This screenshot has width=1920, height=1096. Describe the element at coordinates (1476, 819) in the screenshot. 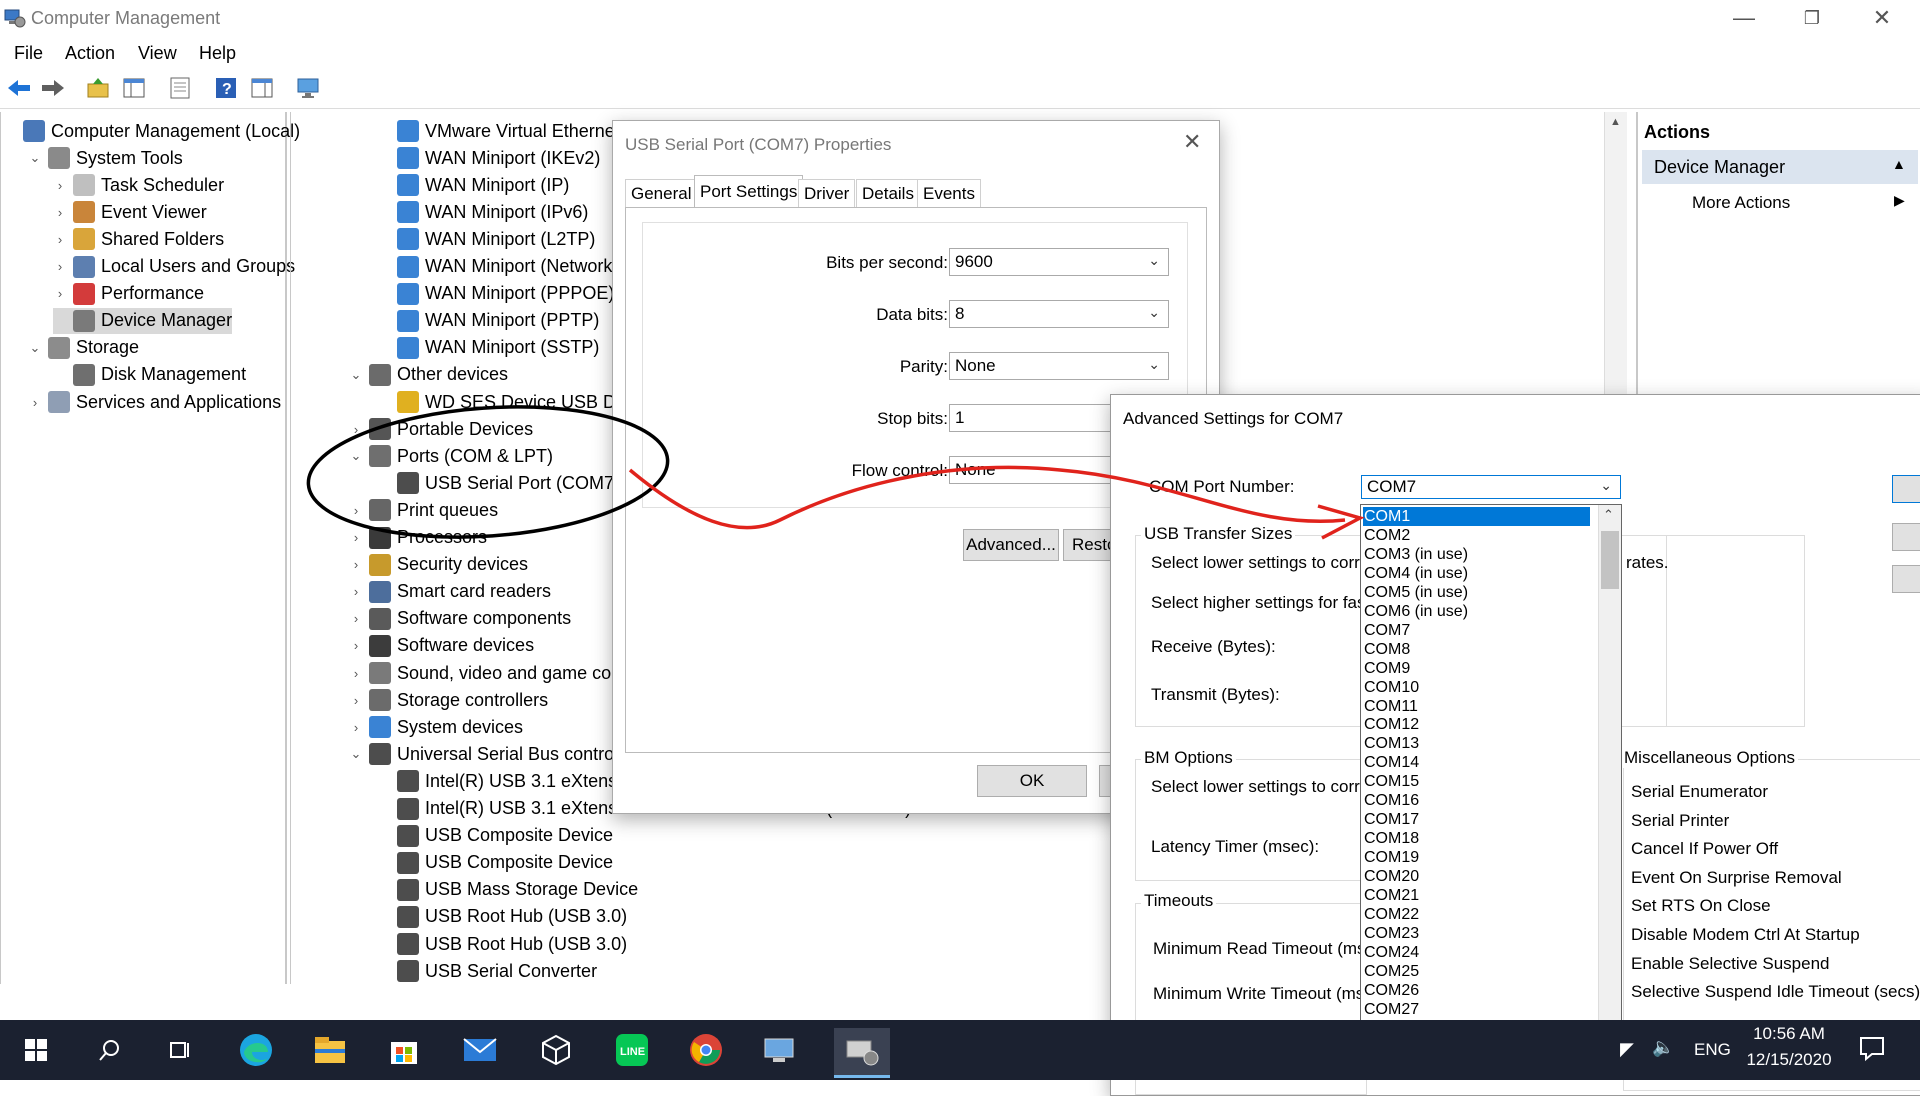

I see `com-option: COM17` at that location.